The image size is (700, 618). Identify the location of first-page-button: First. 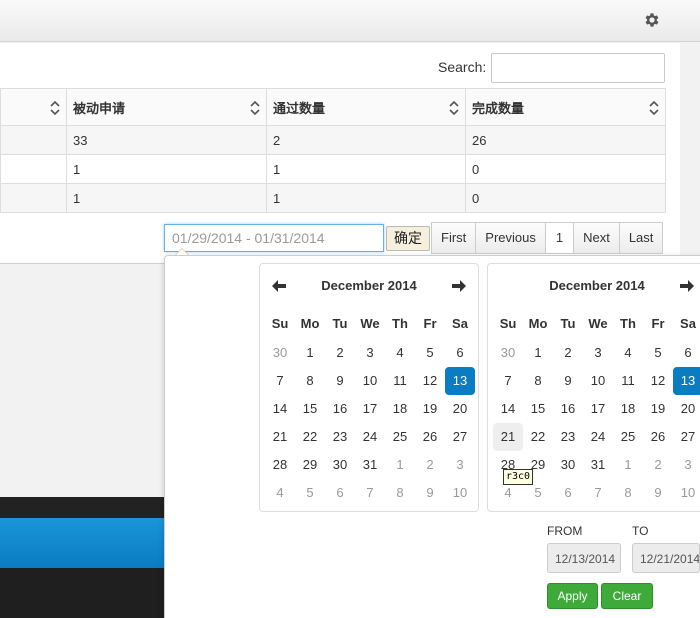
(454, 238).